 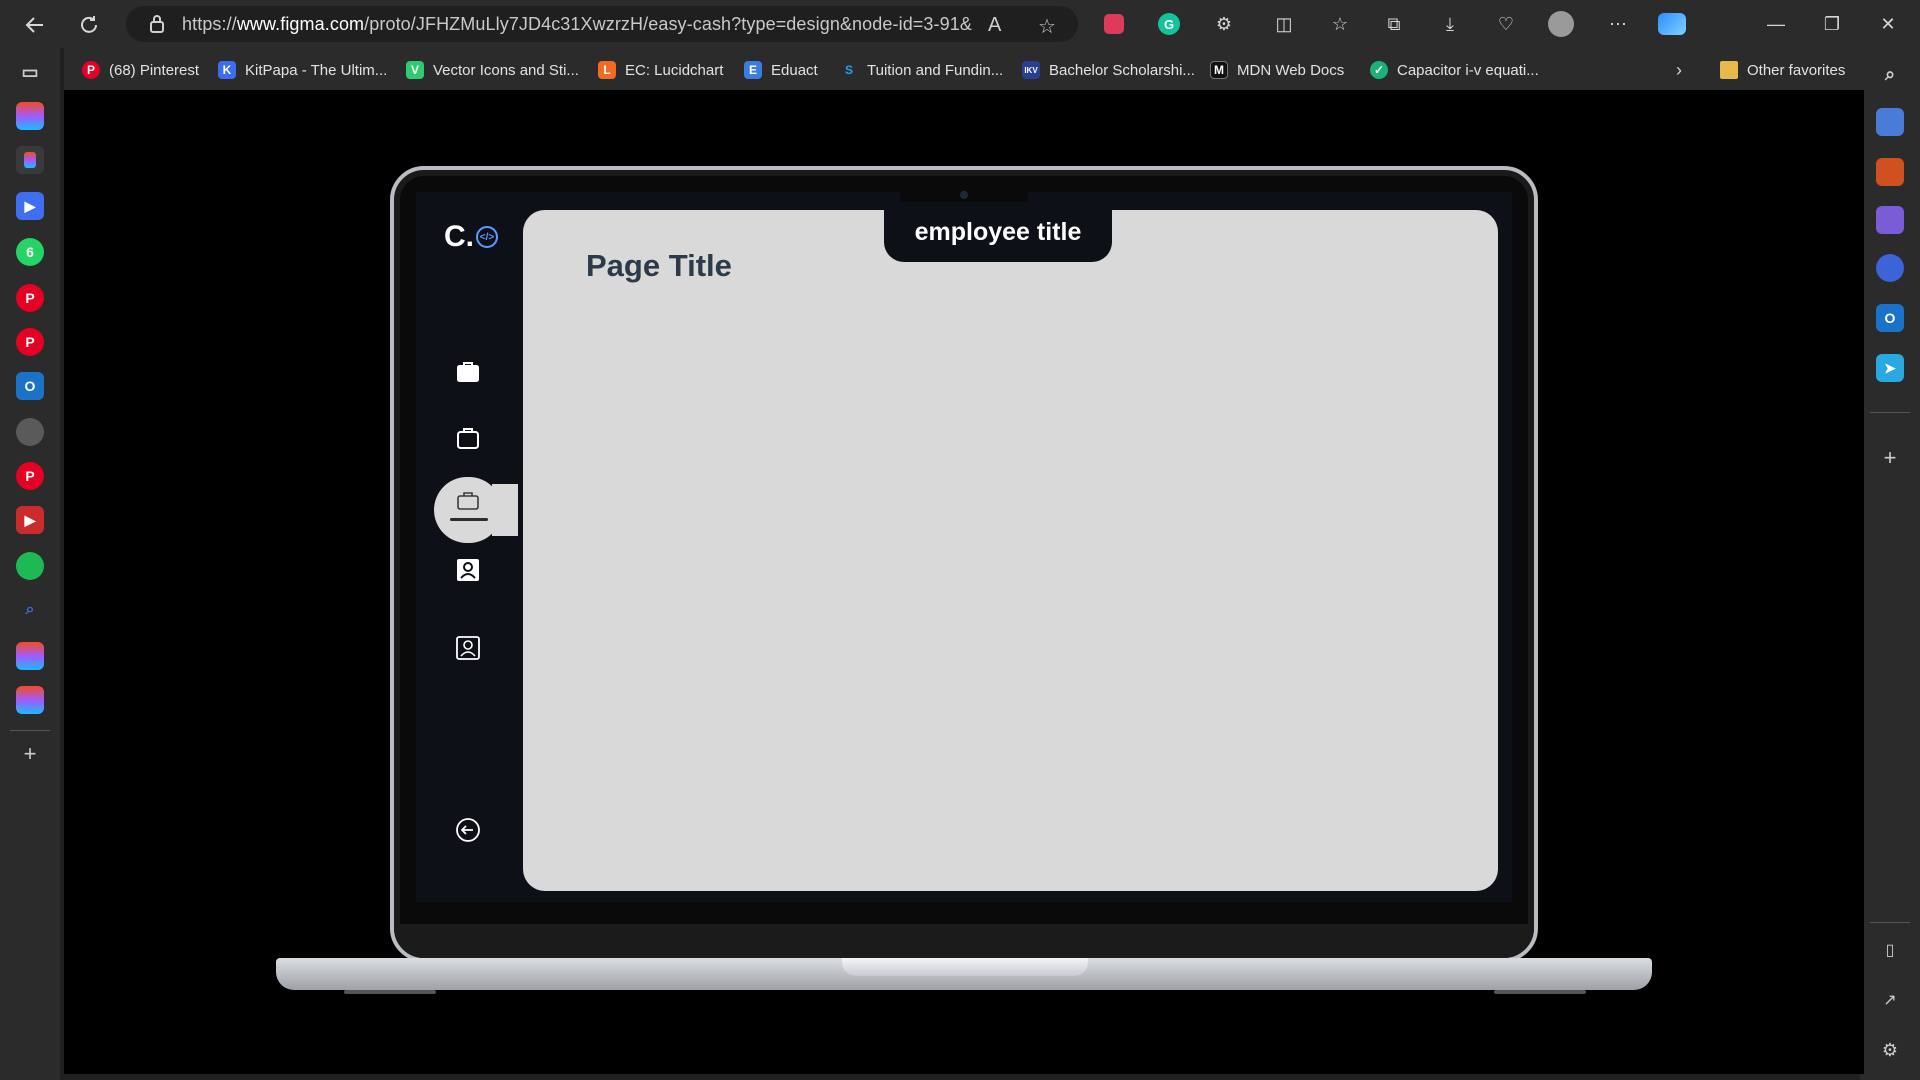 What do you see at coordinates (965, 967) in the screenshot?
I see `laptop-opening-lip` at bounding box center [965, 967].